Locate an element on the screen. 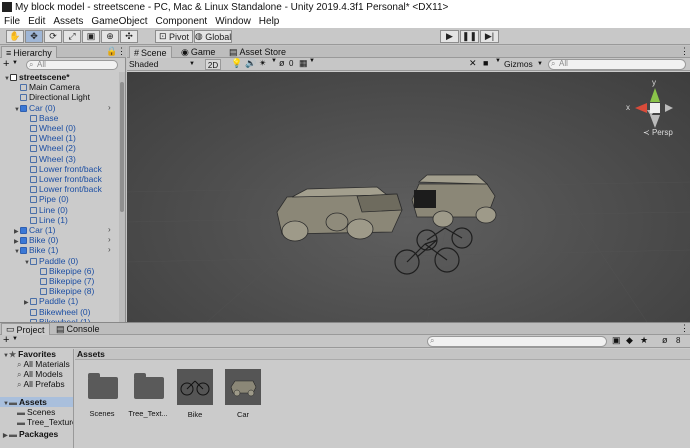 This screenshot has height=448, width=690. menu-help: Help is located at coordinates (269, 21).